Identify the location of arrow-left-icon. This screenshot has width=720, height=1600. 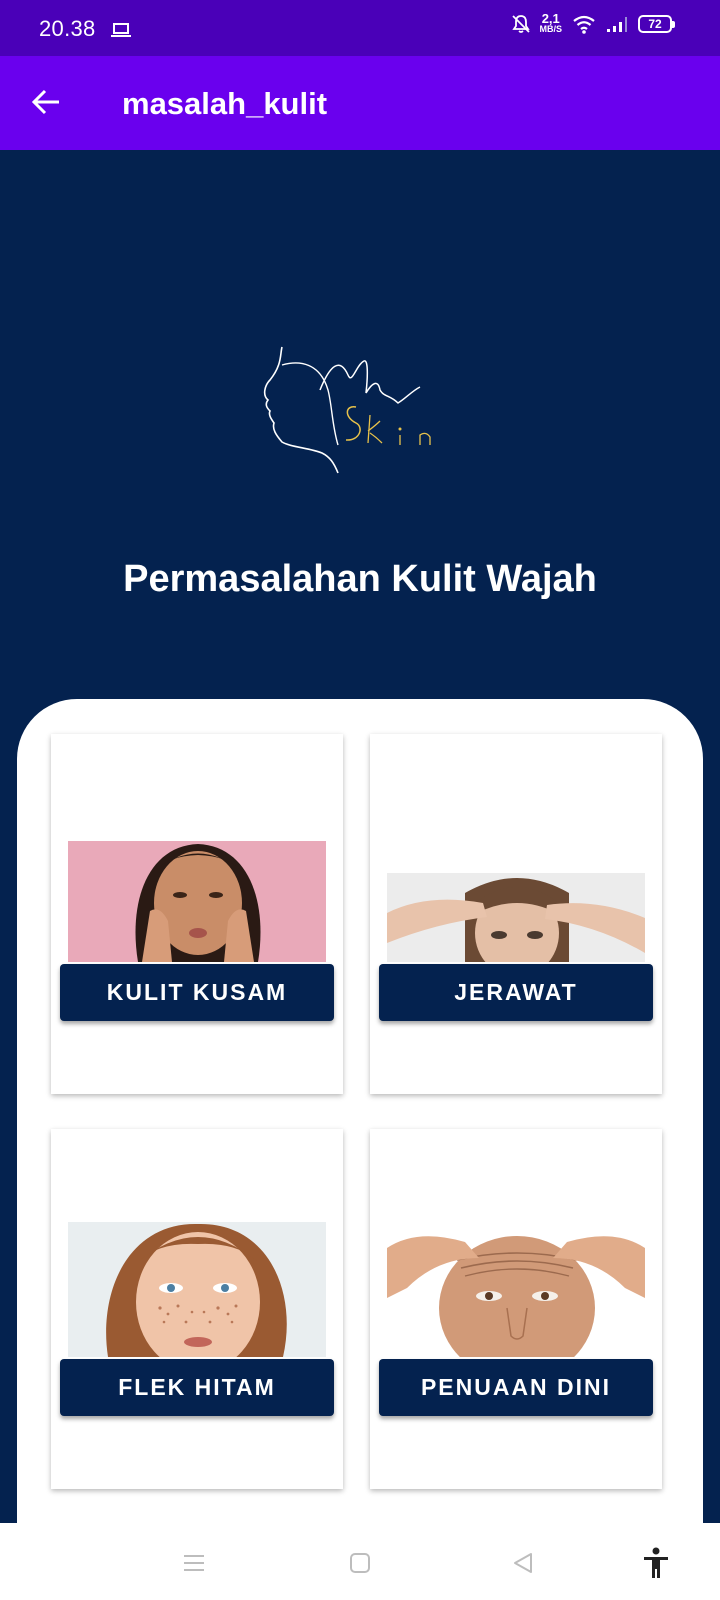
(45, 102).